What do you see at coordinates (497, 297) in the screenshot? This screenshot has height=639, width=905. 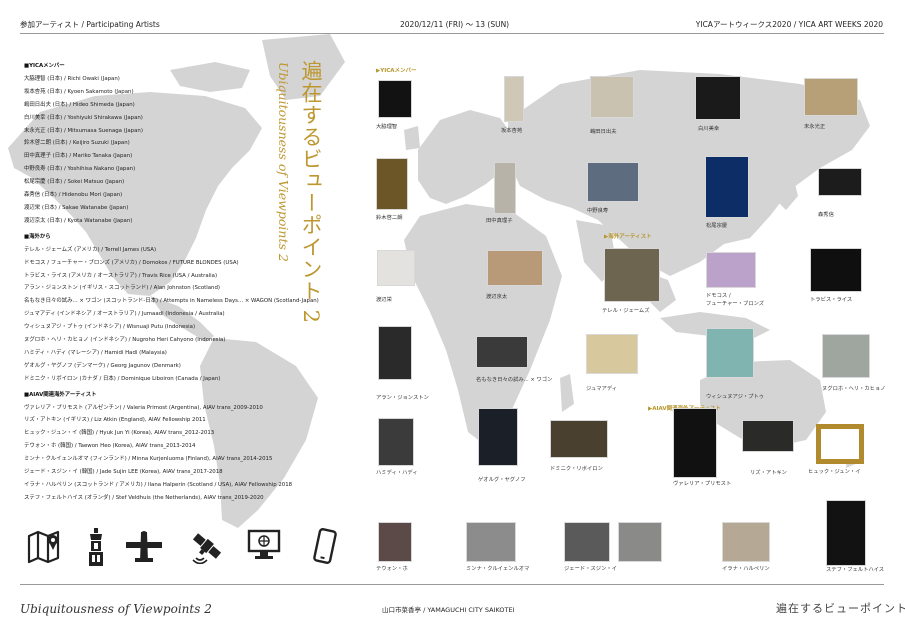 I see `artwork-caption: 渡辺京太` at bounding box center [497, 297].